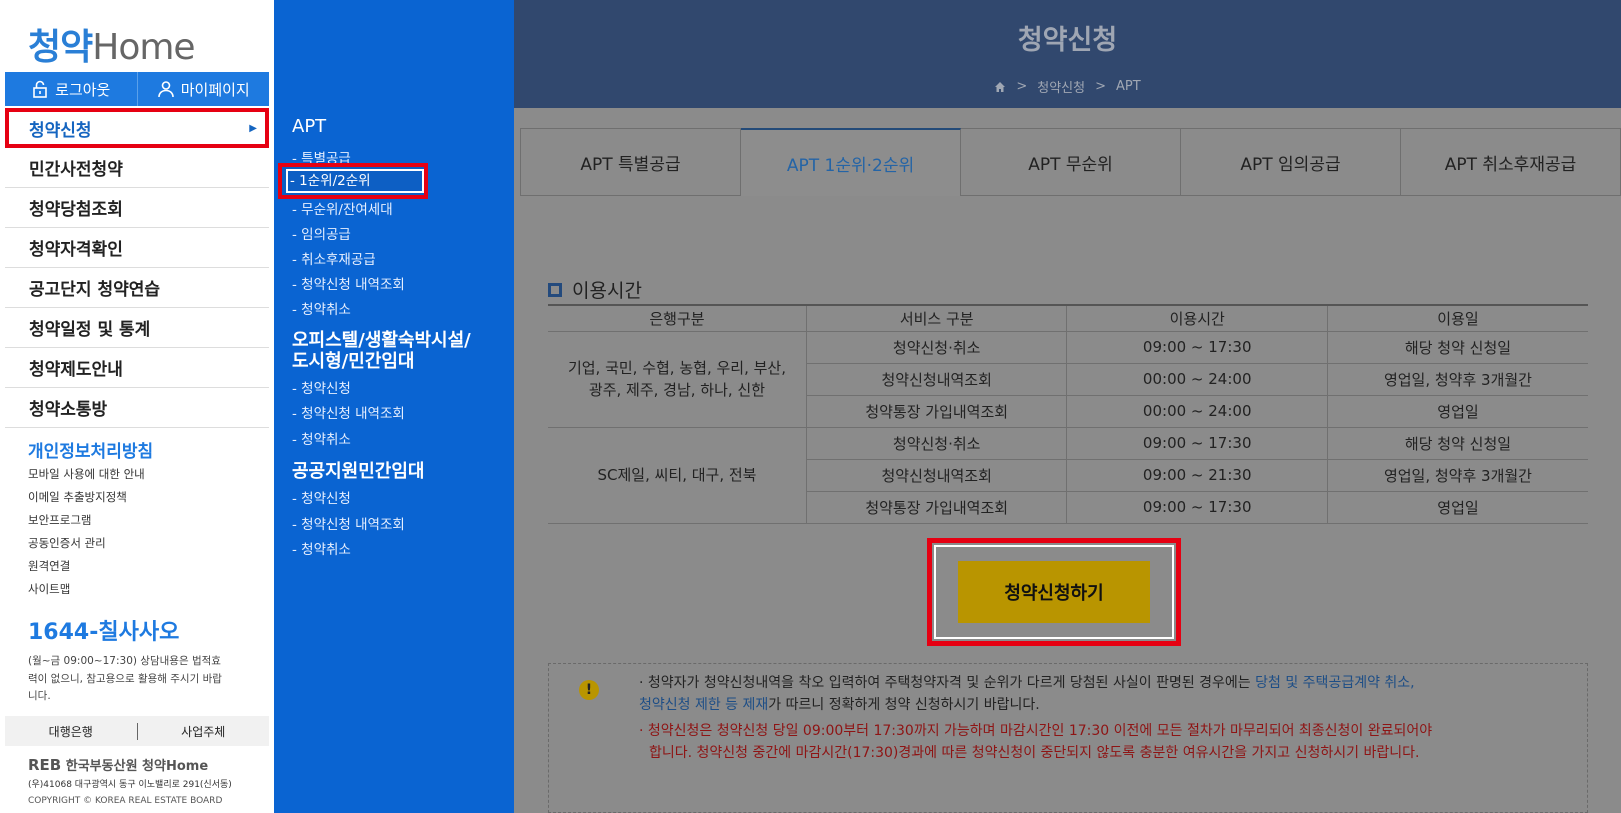 Image resolution: width=1621 pixels, height=813 pixels. What do you see at coordinates (1128, 86) in the screenshot?
I see `breadcrumb-item: APT` at bounding box center [1128, 86].